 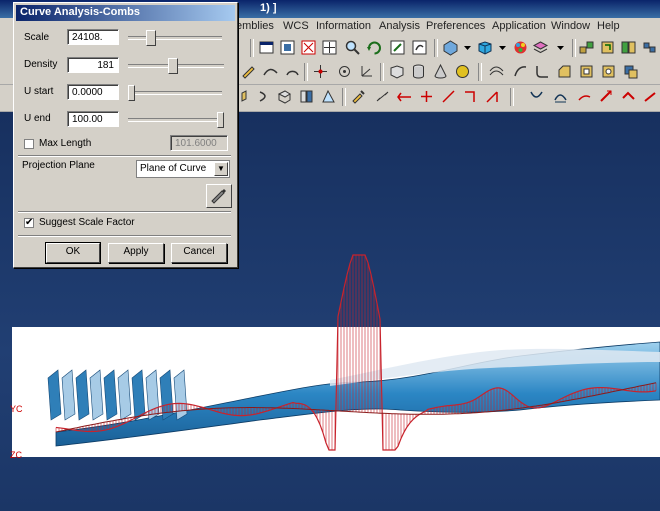 What do you see at coordinates (29, 144) in the screenshot?
I see `max-length-checkbox` at bounding box center [29, 144].